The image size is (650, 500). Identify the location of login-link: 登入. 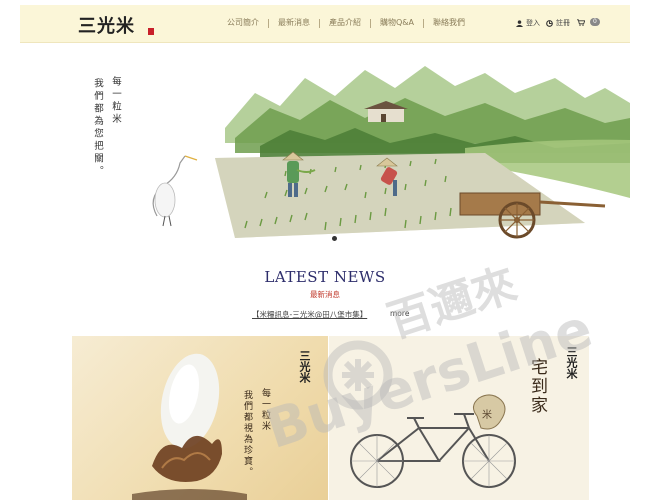
(528, 23).